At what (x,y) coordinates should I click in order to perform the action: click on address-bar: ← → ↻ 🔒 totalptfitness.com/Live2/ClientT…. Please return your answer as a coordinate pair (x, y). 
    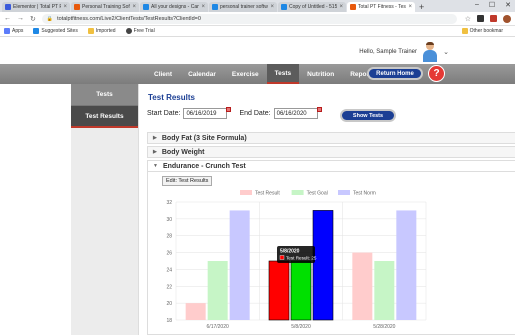
    Looking at the image, I should click on (257, 19).